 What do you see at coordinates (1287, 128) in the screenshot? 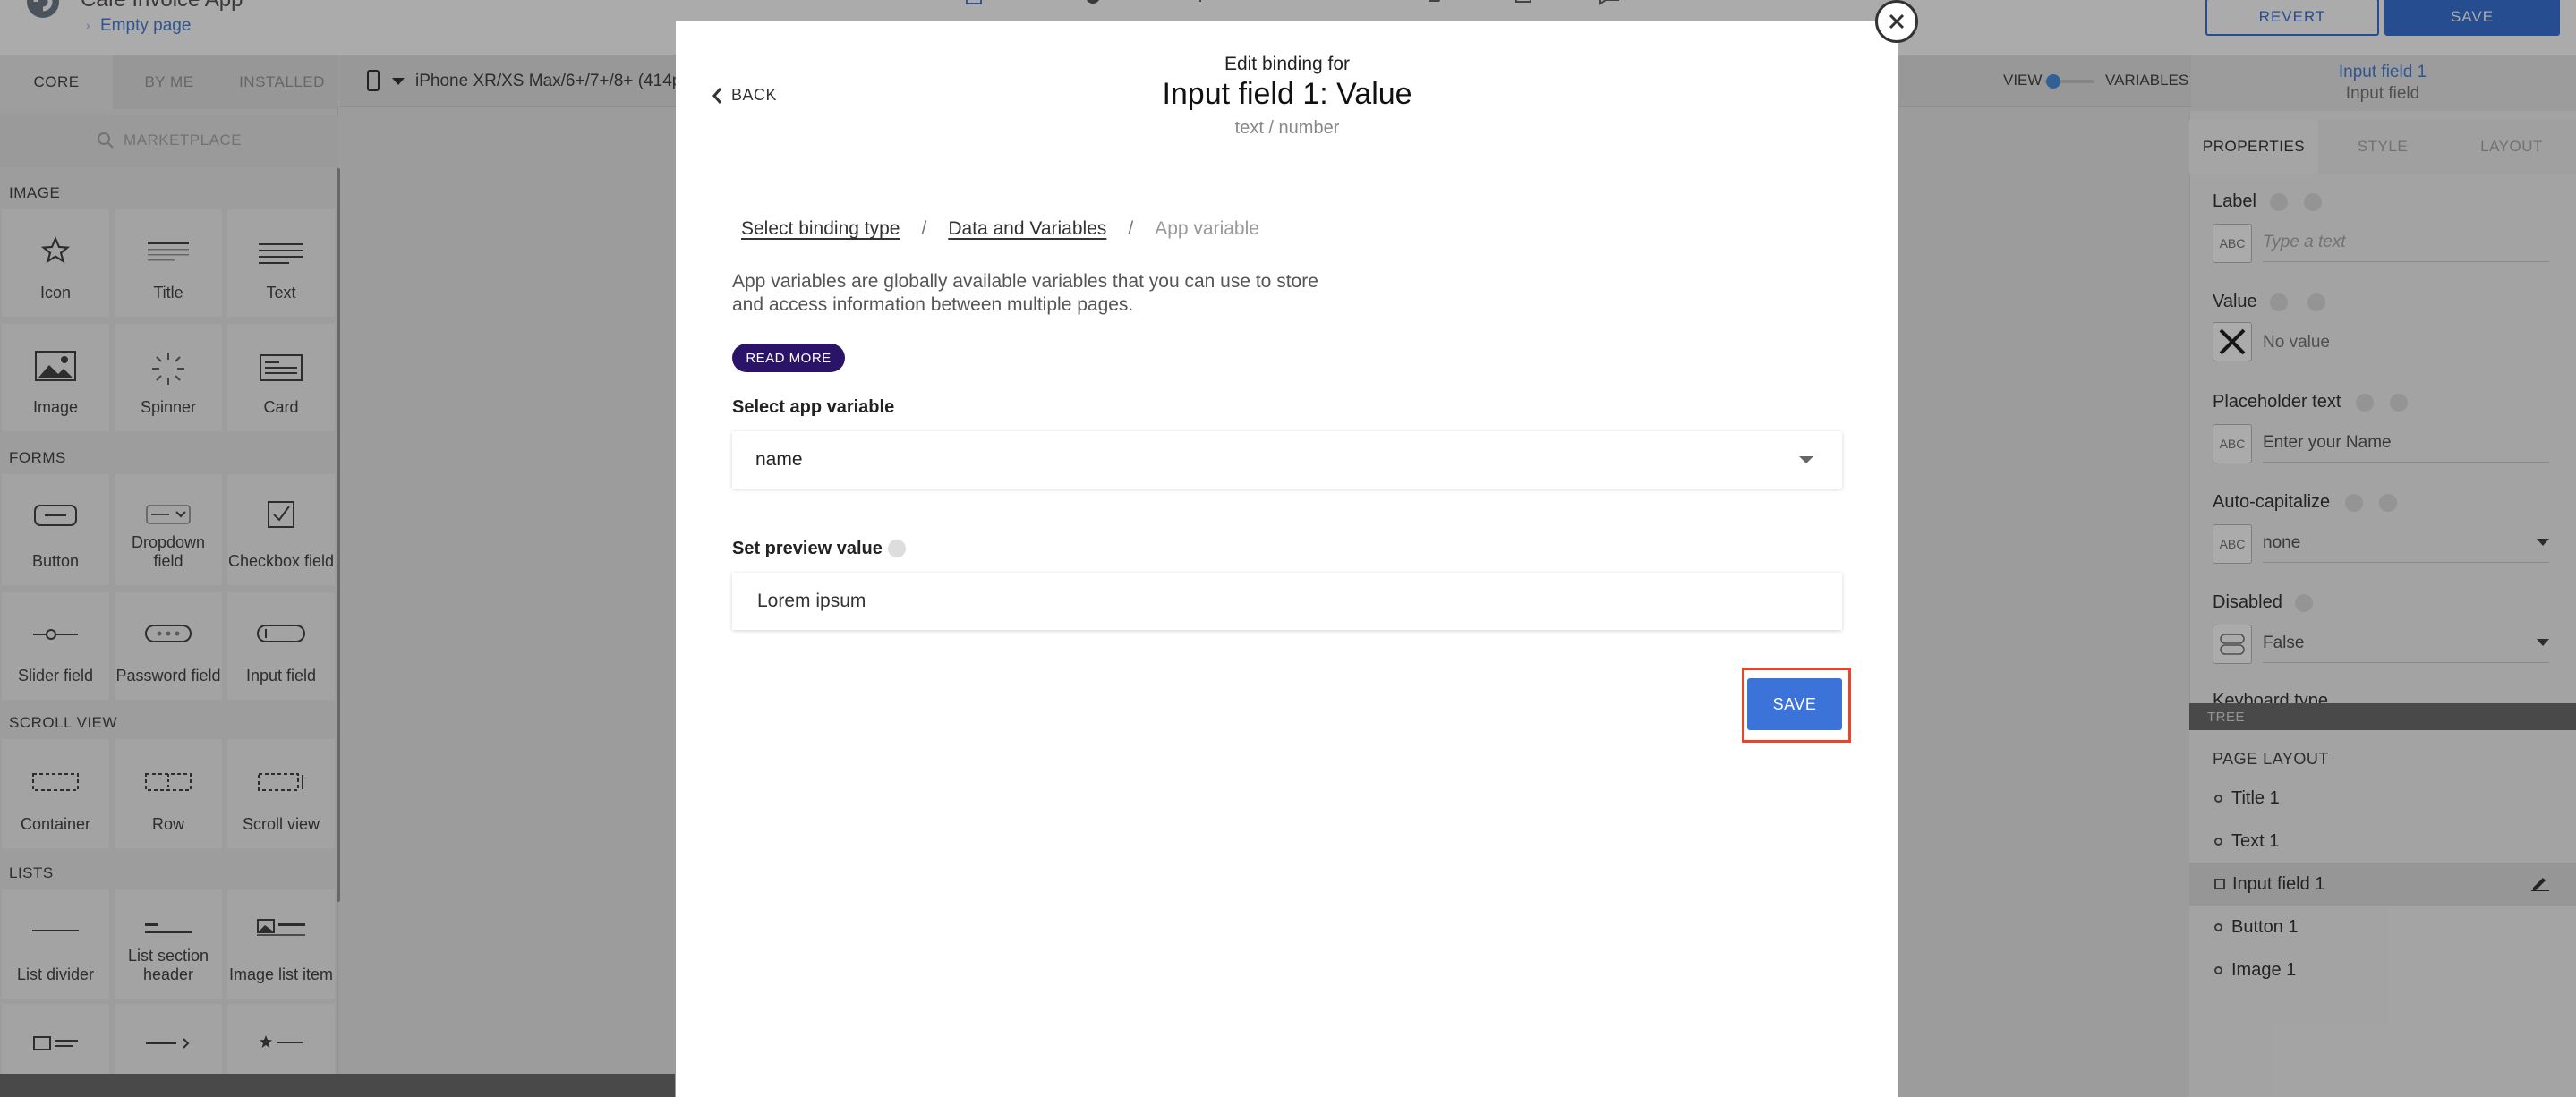
I see `dialog-type-hint: text / number` at bounding box center [1287, 128].